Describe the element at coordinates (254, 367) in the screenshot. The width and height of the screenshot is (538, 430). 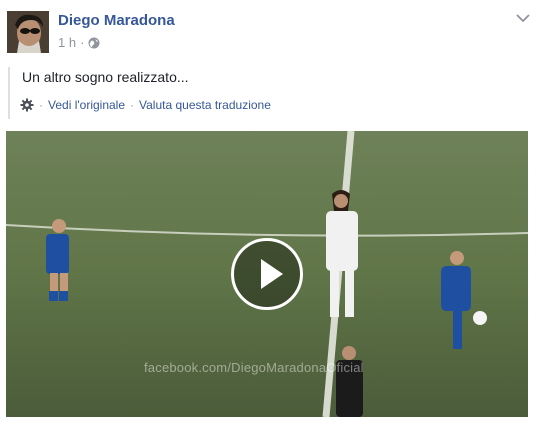
I see `video-watermark: facebook.com/DiegoMaradonaOficial` at that location.